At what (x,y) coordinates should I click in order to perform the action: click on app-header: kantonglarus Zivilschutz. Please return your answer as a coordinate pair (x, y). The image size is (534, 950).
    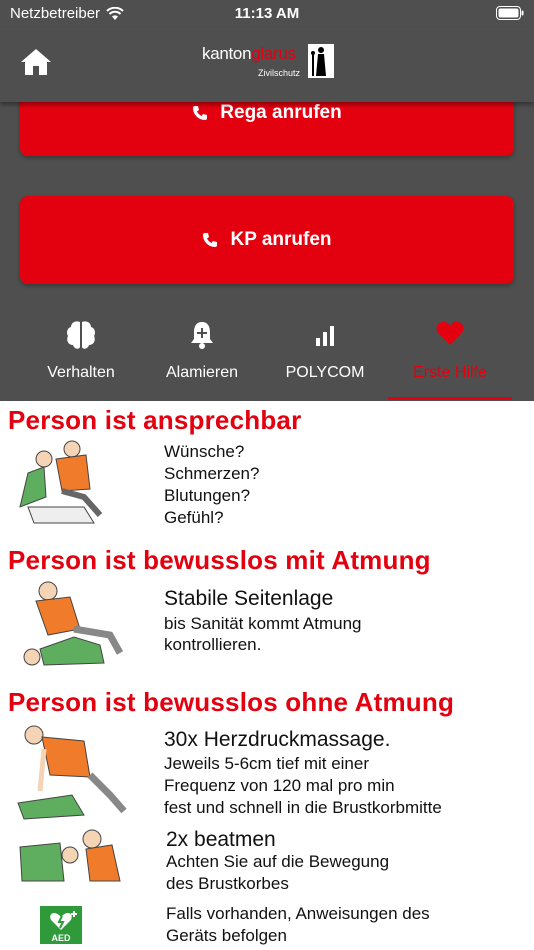
    Looking at the image, I should click on (267, 65).